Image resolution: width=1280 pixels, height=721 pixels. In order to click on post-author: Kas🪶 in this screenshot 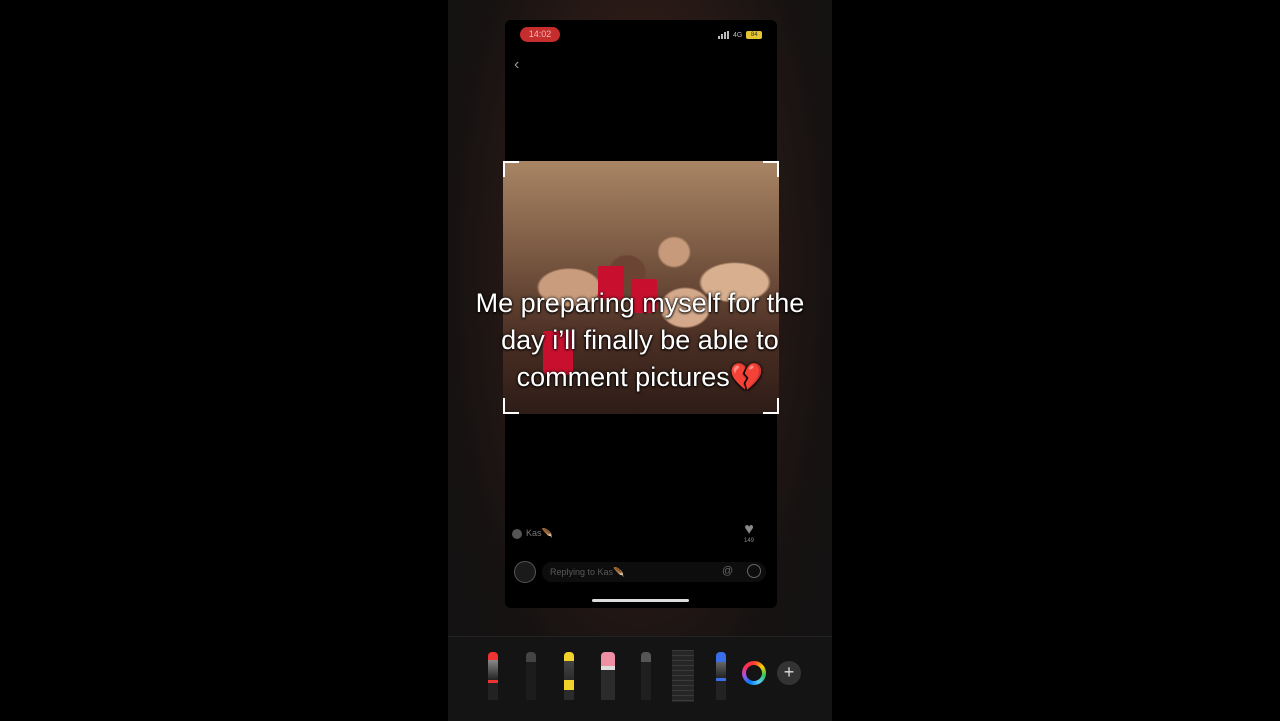, I will do `click(532, 533)`.